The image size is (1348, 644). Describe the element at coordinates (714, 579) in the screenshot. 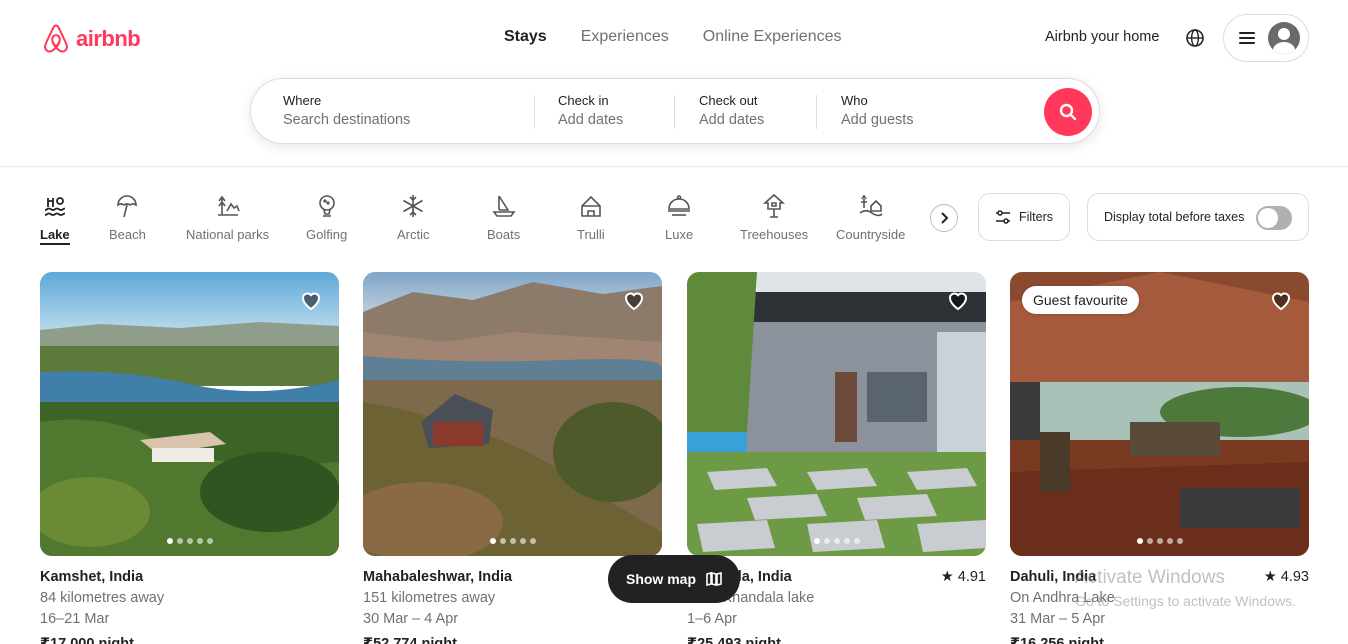

I see `map-icon` at that location.